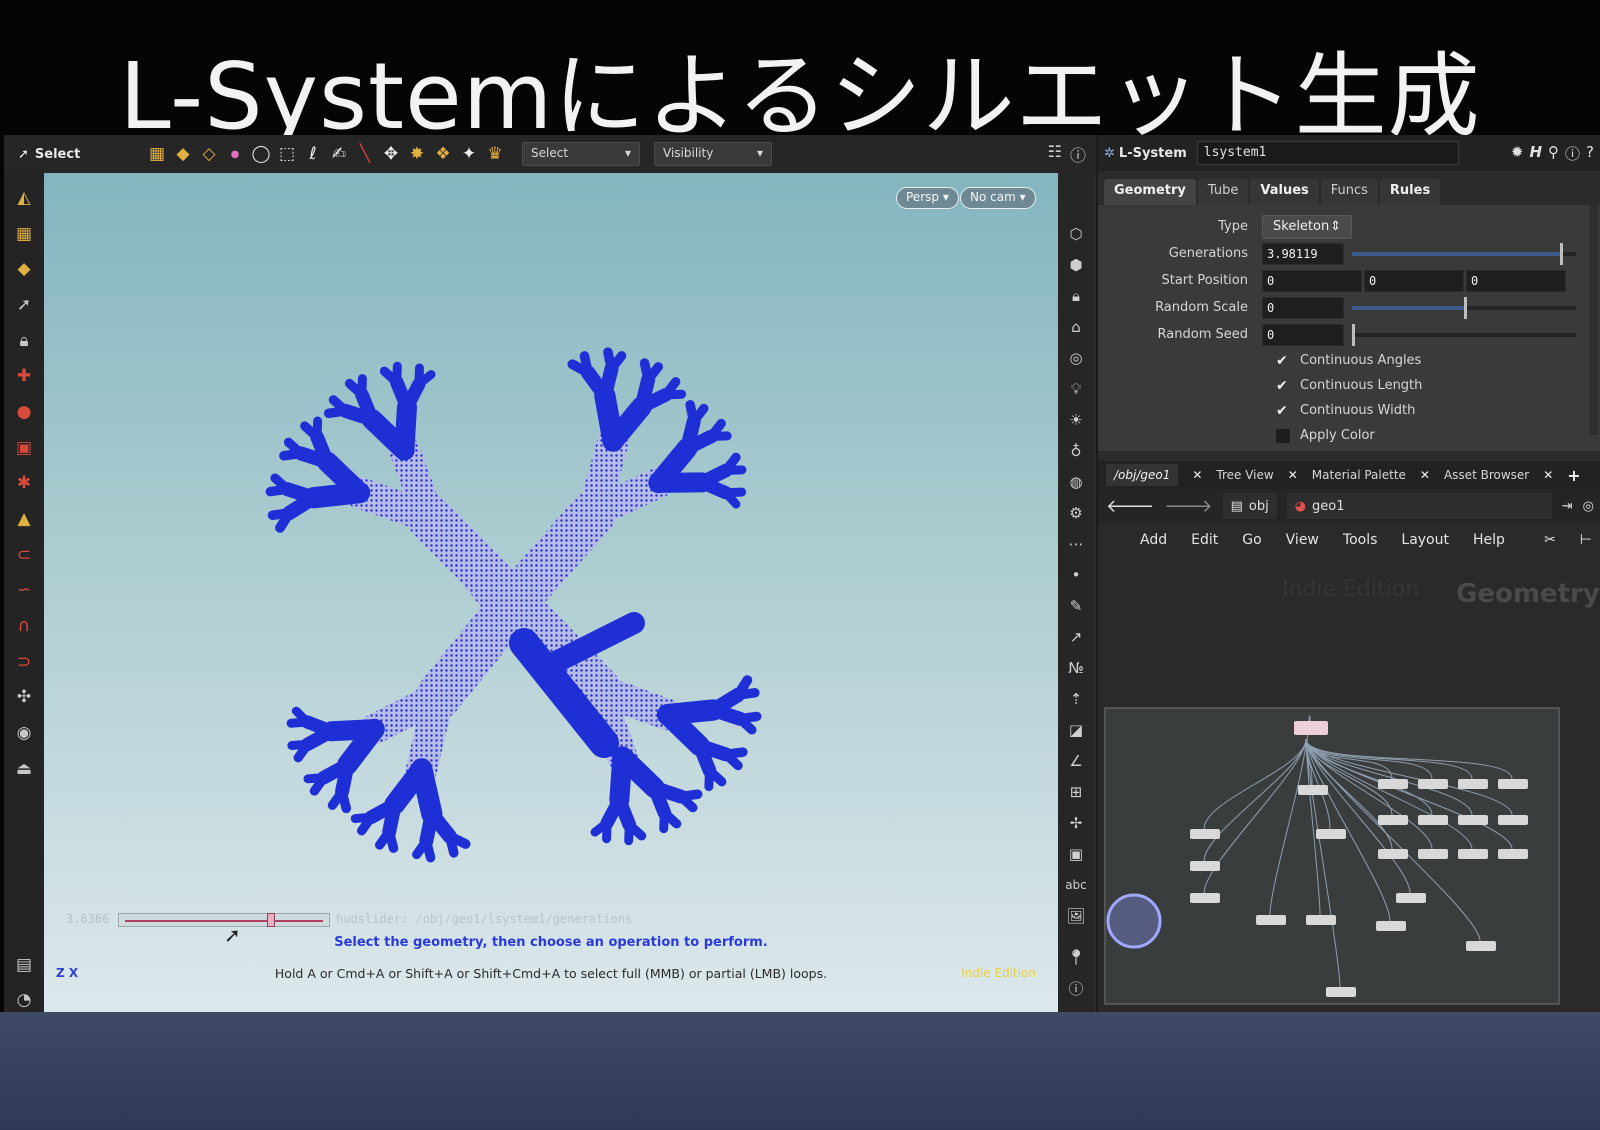 The image size is (1600, 1130). I want to click on link-icon: ◎, so click(1591, 506).